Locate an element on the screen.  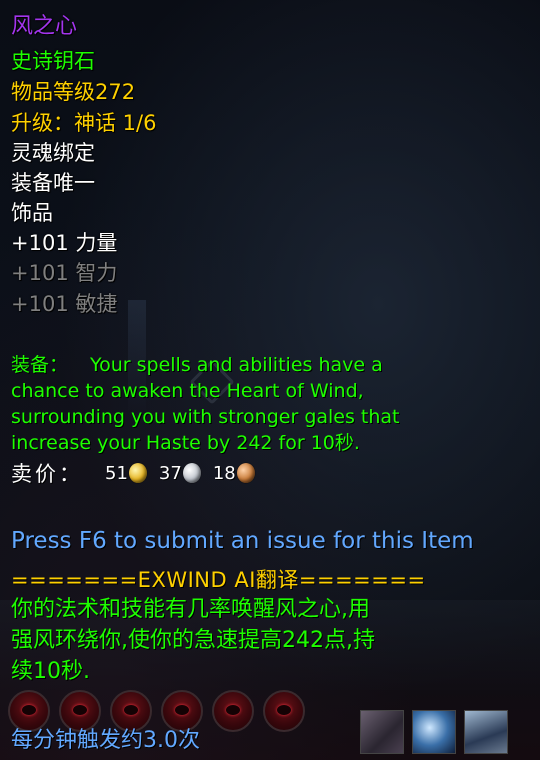
copper-coin-icon is located at coordinates (245, 473).